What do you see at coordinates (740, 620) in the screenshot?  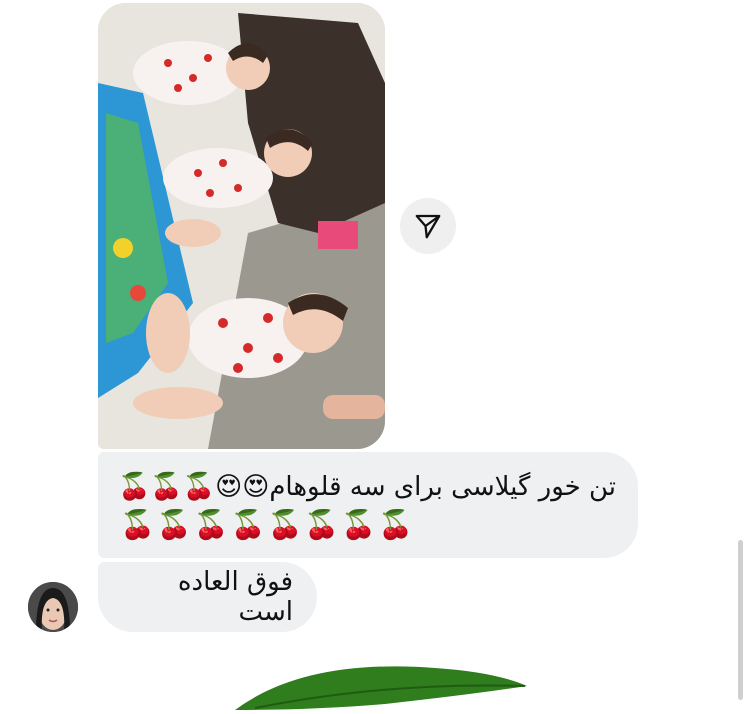 I see `scrollbar` at bounding box center [740, 620].